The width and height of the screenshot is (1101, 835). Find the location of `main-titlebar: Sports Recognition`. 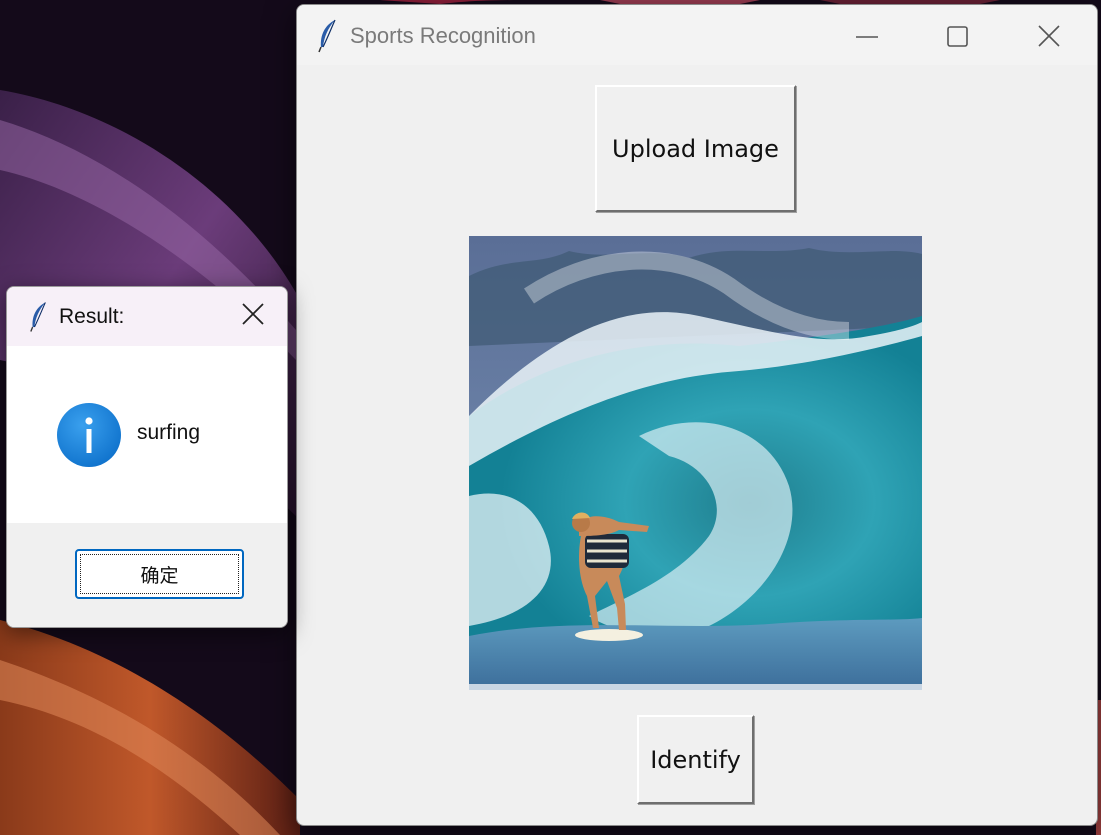

main-titlebar: Sports Recognition is located at coordinates (697, 35).